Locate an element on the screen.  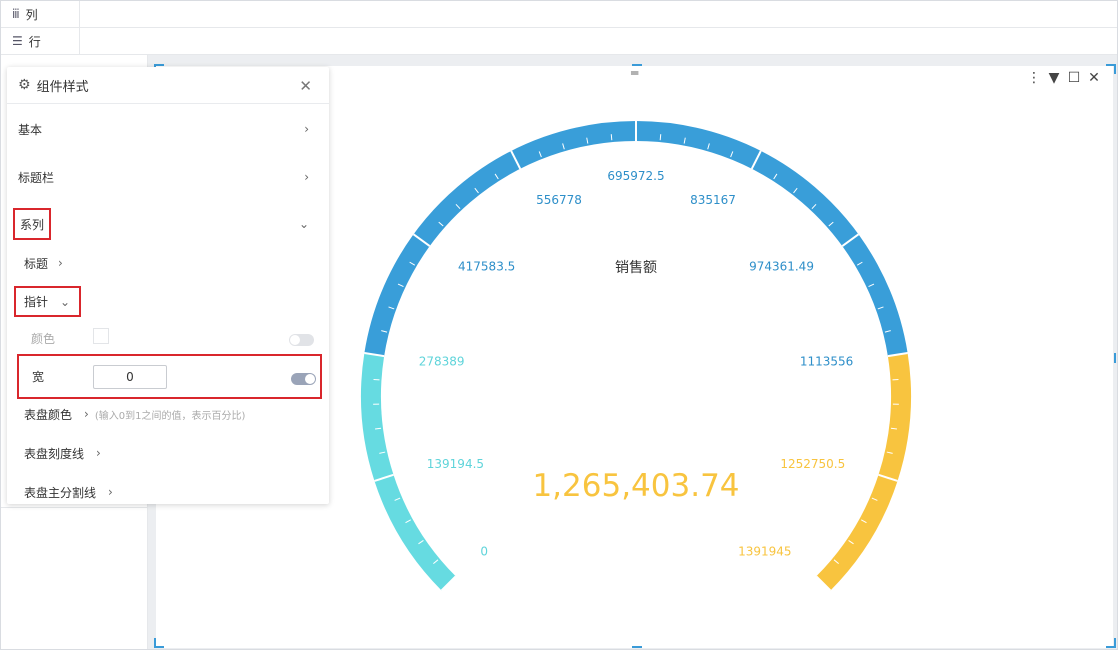
dial-ticks-label: 表盘刻度线 is located at coordinates (54, 453).